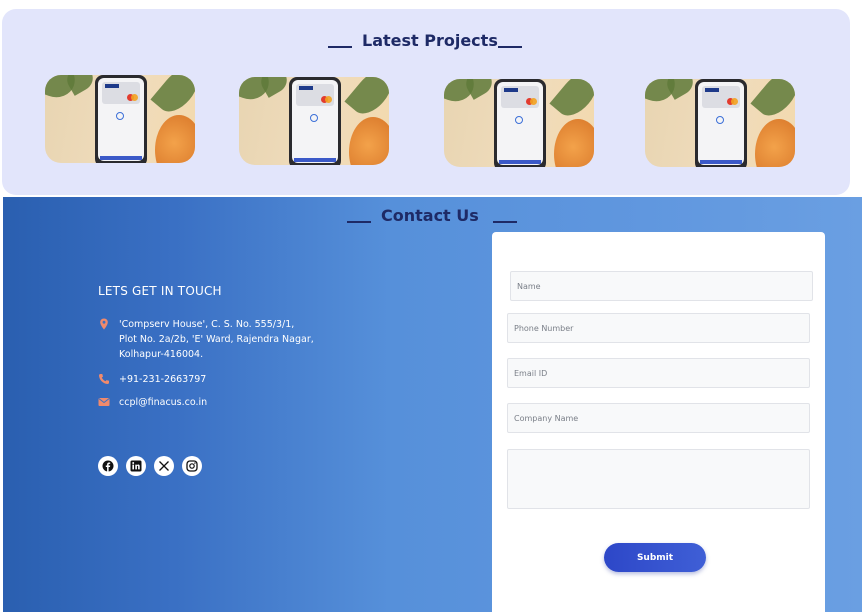 This screenshot has width=862, height=612. What do you see at coordinates (136, 466) in the screenshot?
I see `linkedin-icon` at bounding box center [136, 466].